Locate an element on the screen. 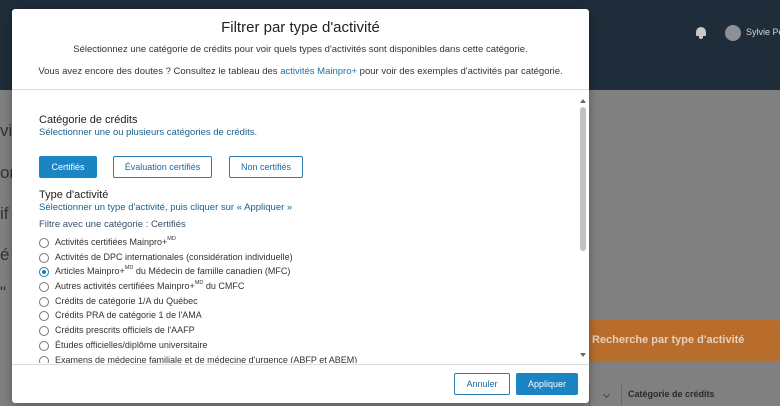 The height and width of the screenshot is (406, 780). scroll-down-arrow-icon is located at coordinates (583, 355).